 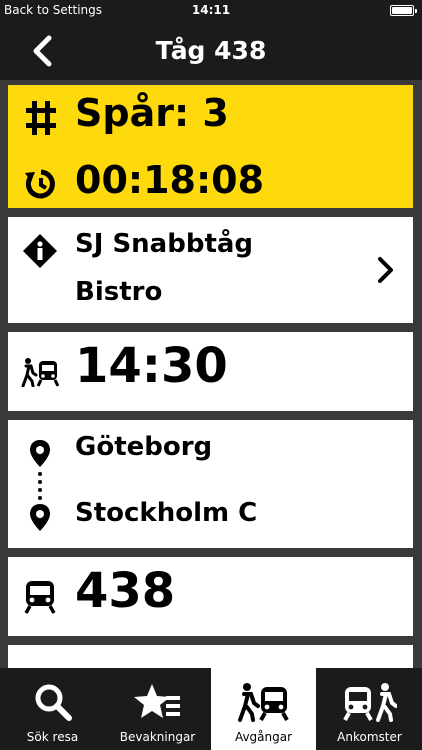 I want to click on countdown-clock-icon, so click(x=41, y=184).